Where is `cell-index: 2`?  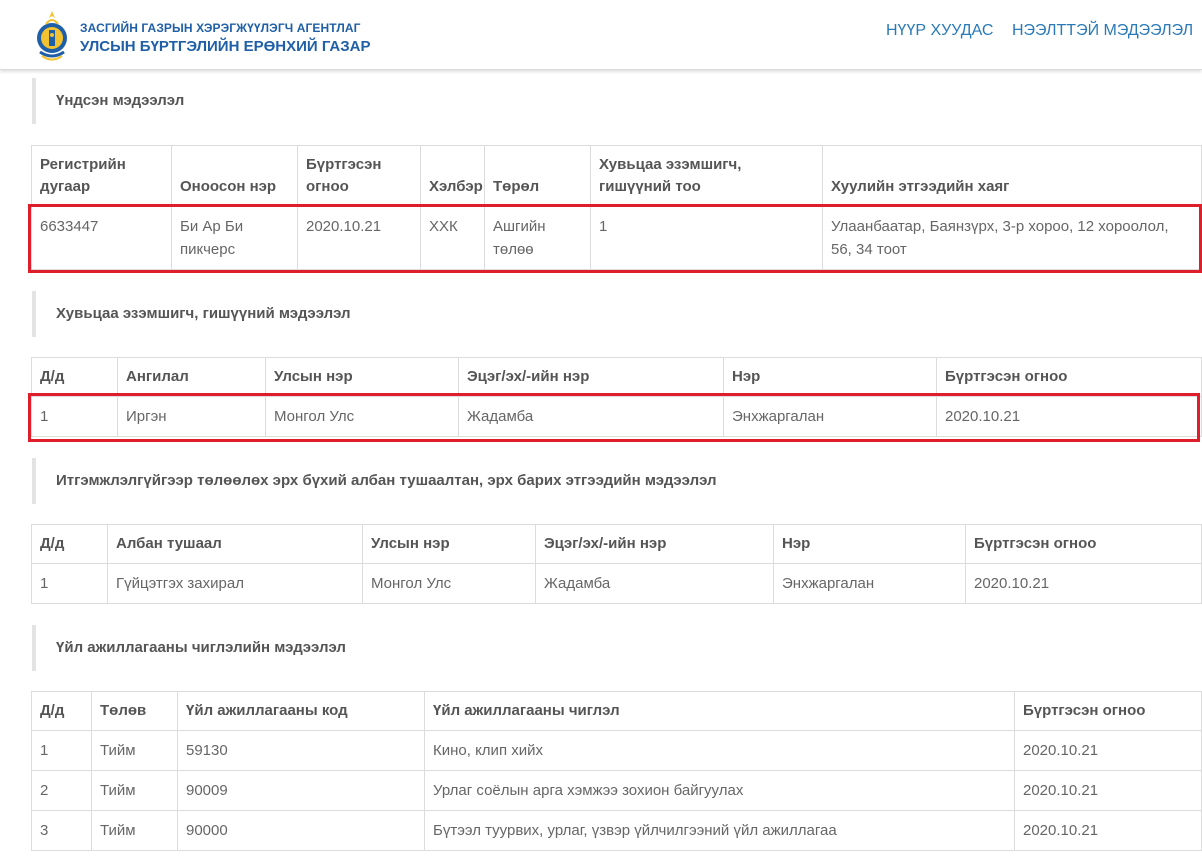 cell-index: 2 is located at coordinates (61, 790).